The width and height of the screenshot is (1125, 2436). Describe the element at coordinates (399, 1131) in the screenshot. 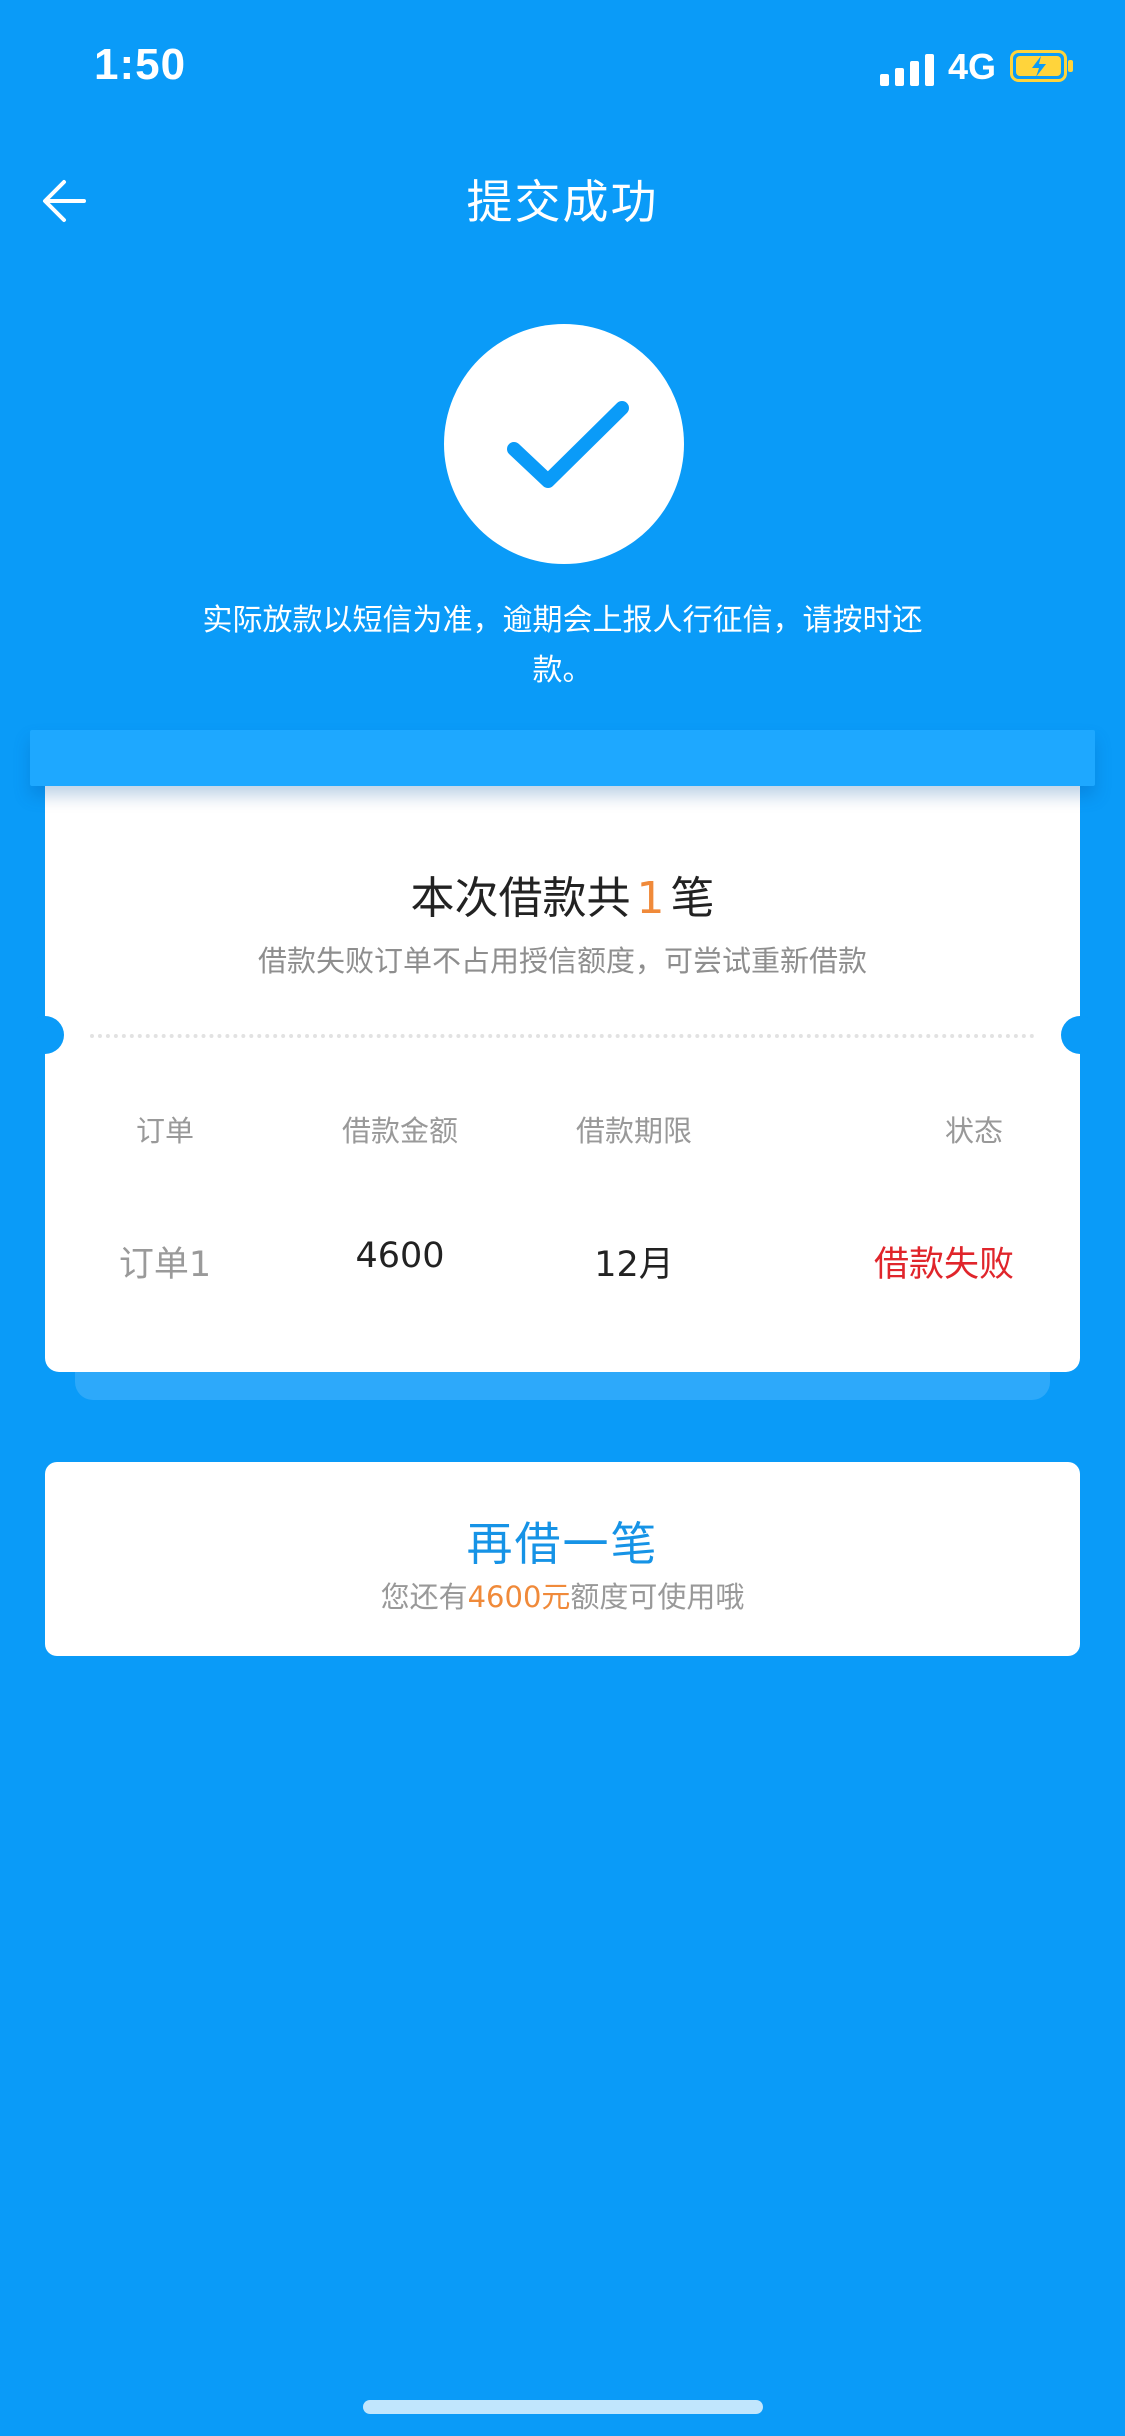

I see `column-header-amount: 借款金额` at that location.